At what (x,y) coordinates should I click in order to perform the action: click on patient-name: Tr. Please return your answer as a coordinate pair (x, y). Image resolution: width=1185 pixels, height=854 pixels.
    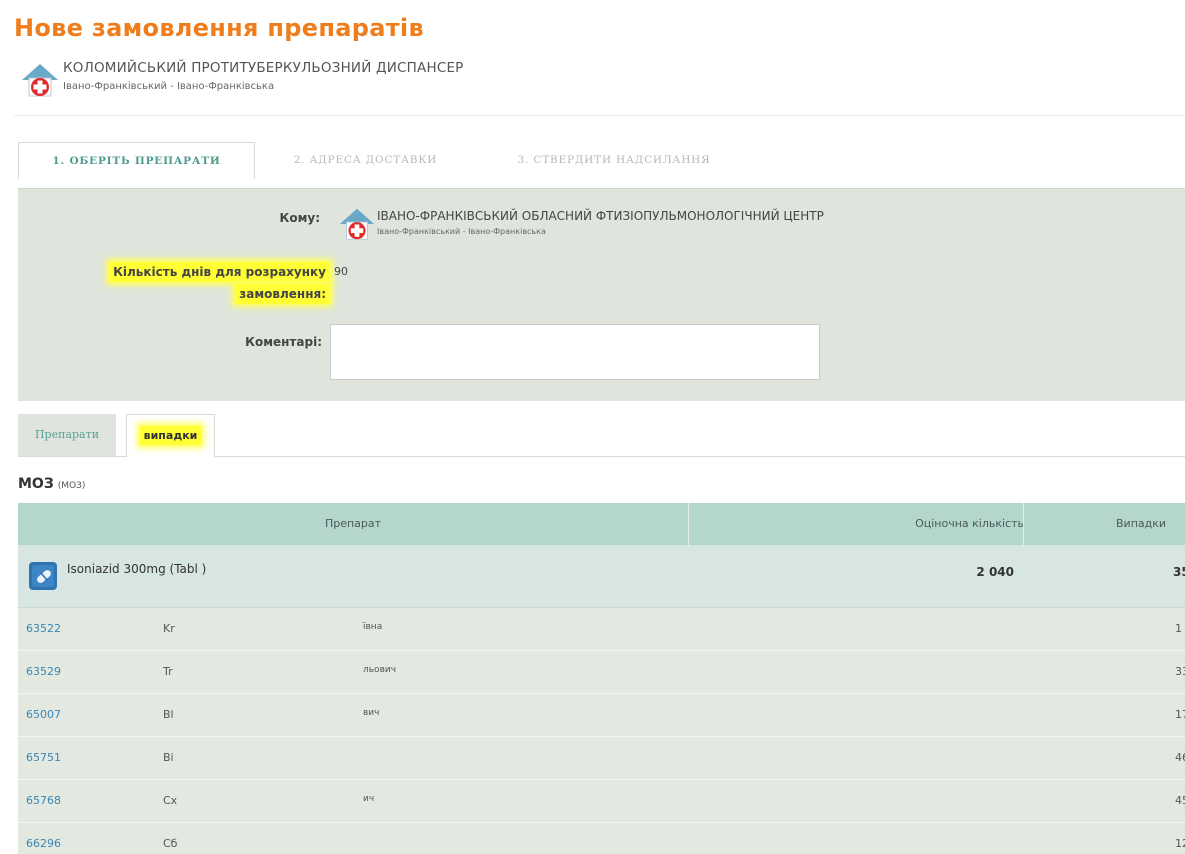
    Looking at the image, I should click on (168, 671).